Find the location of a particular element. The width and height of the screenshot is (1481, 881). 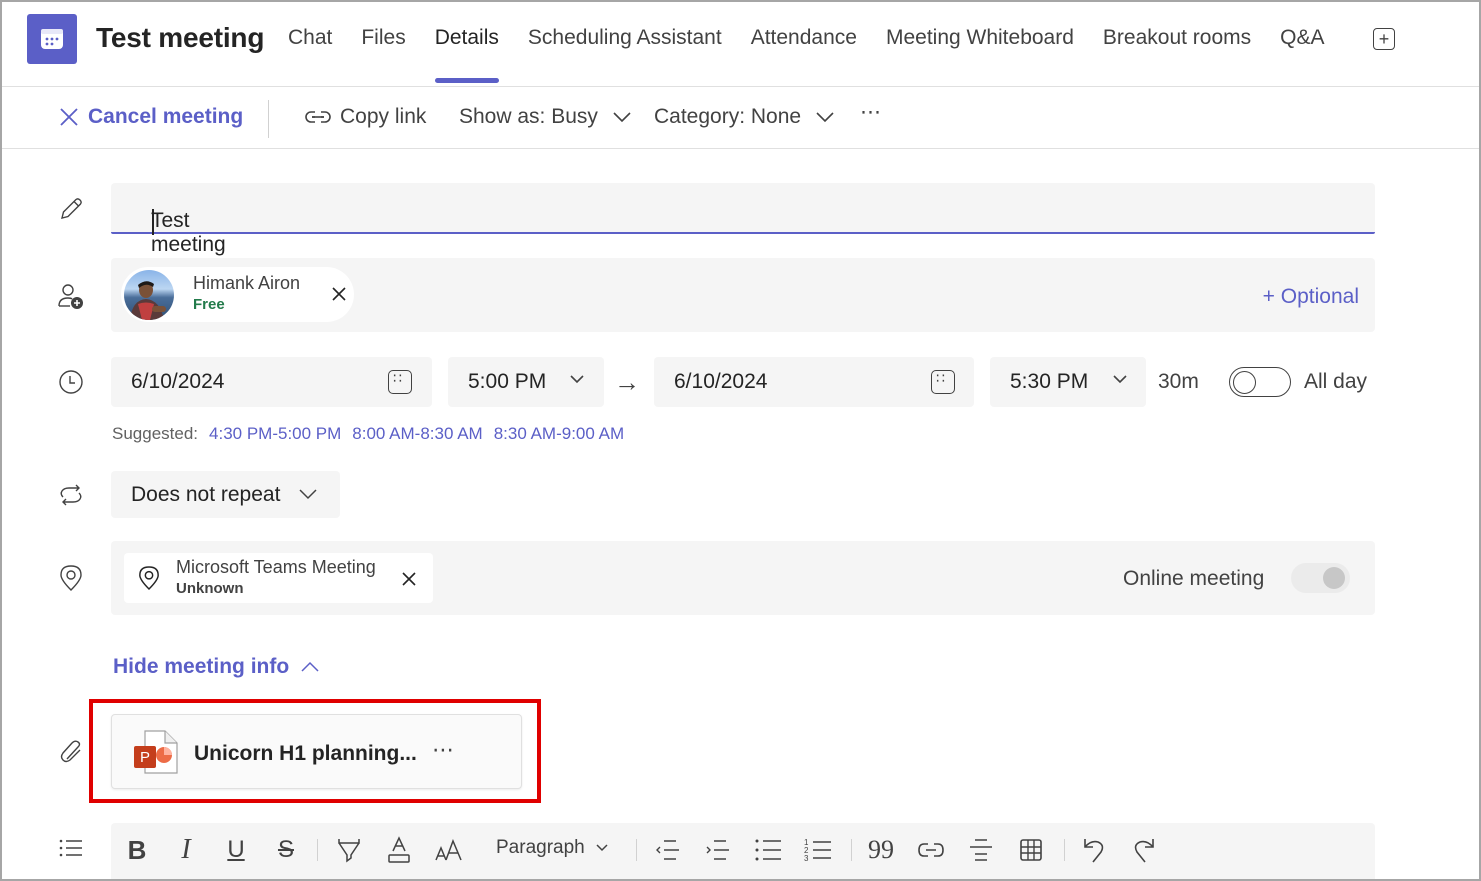

online-meeting-toggle is located at coordinates (1320, 578).